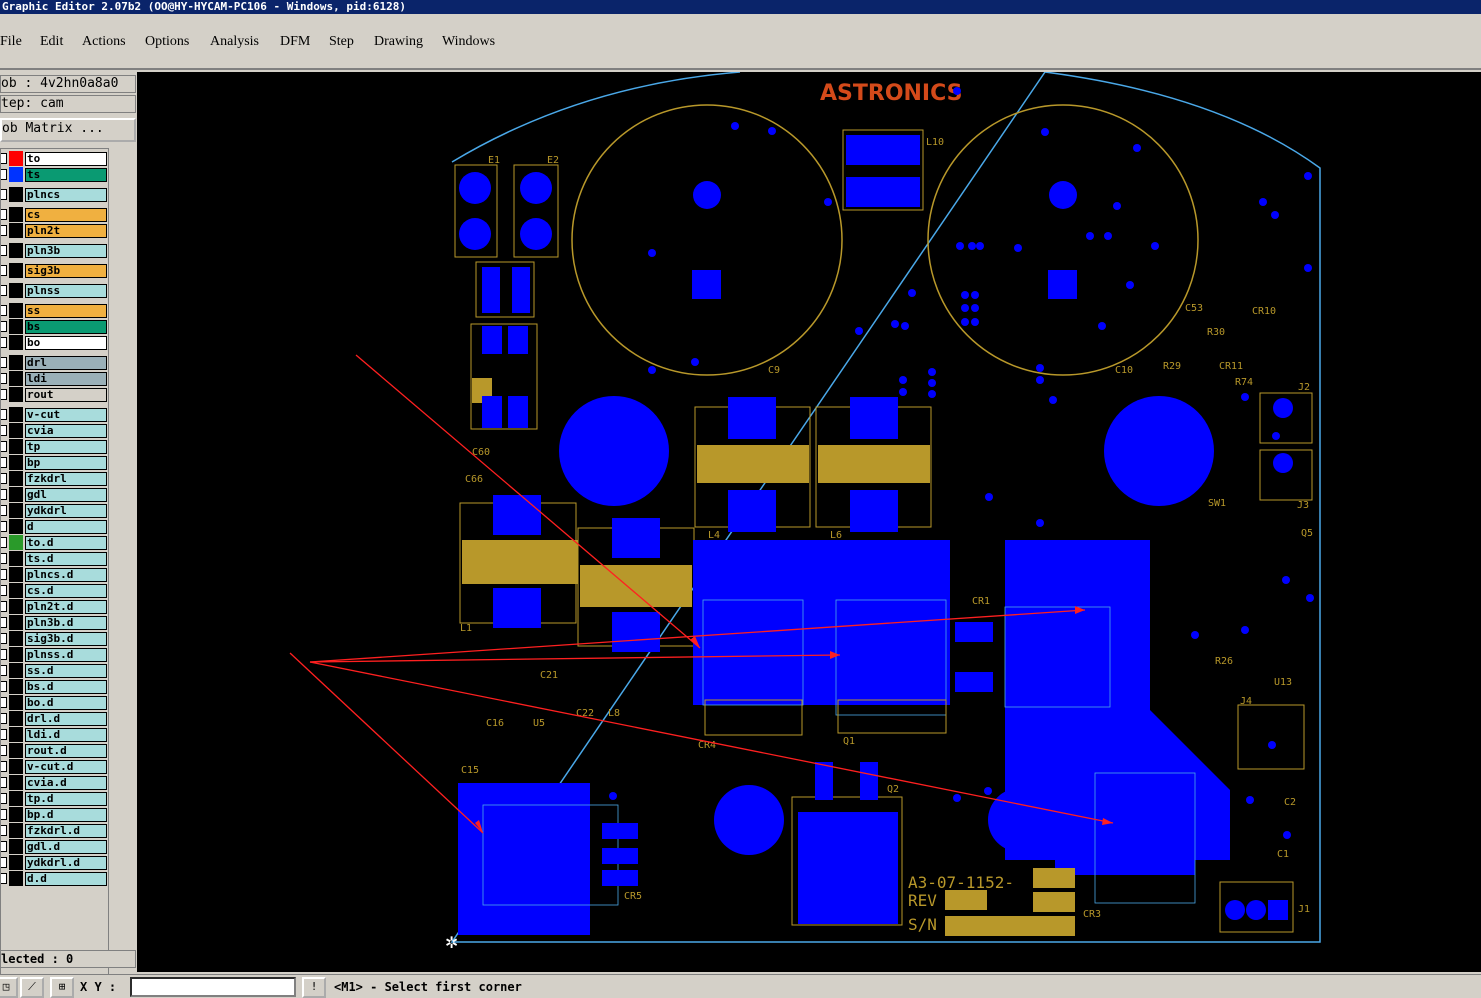 The height and width of the screenshot is (998, 1481). What do you see at coordinates (66, 479) in the screenshot?
I see `layer-label: fzkdrl` at bounding box center [66, 479].